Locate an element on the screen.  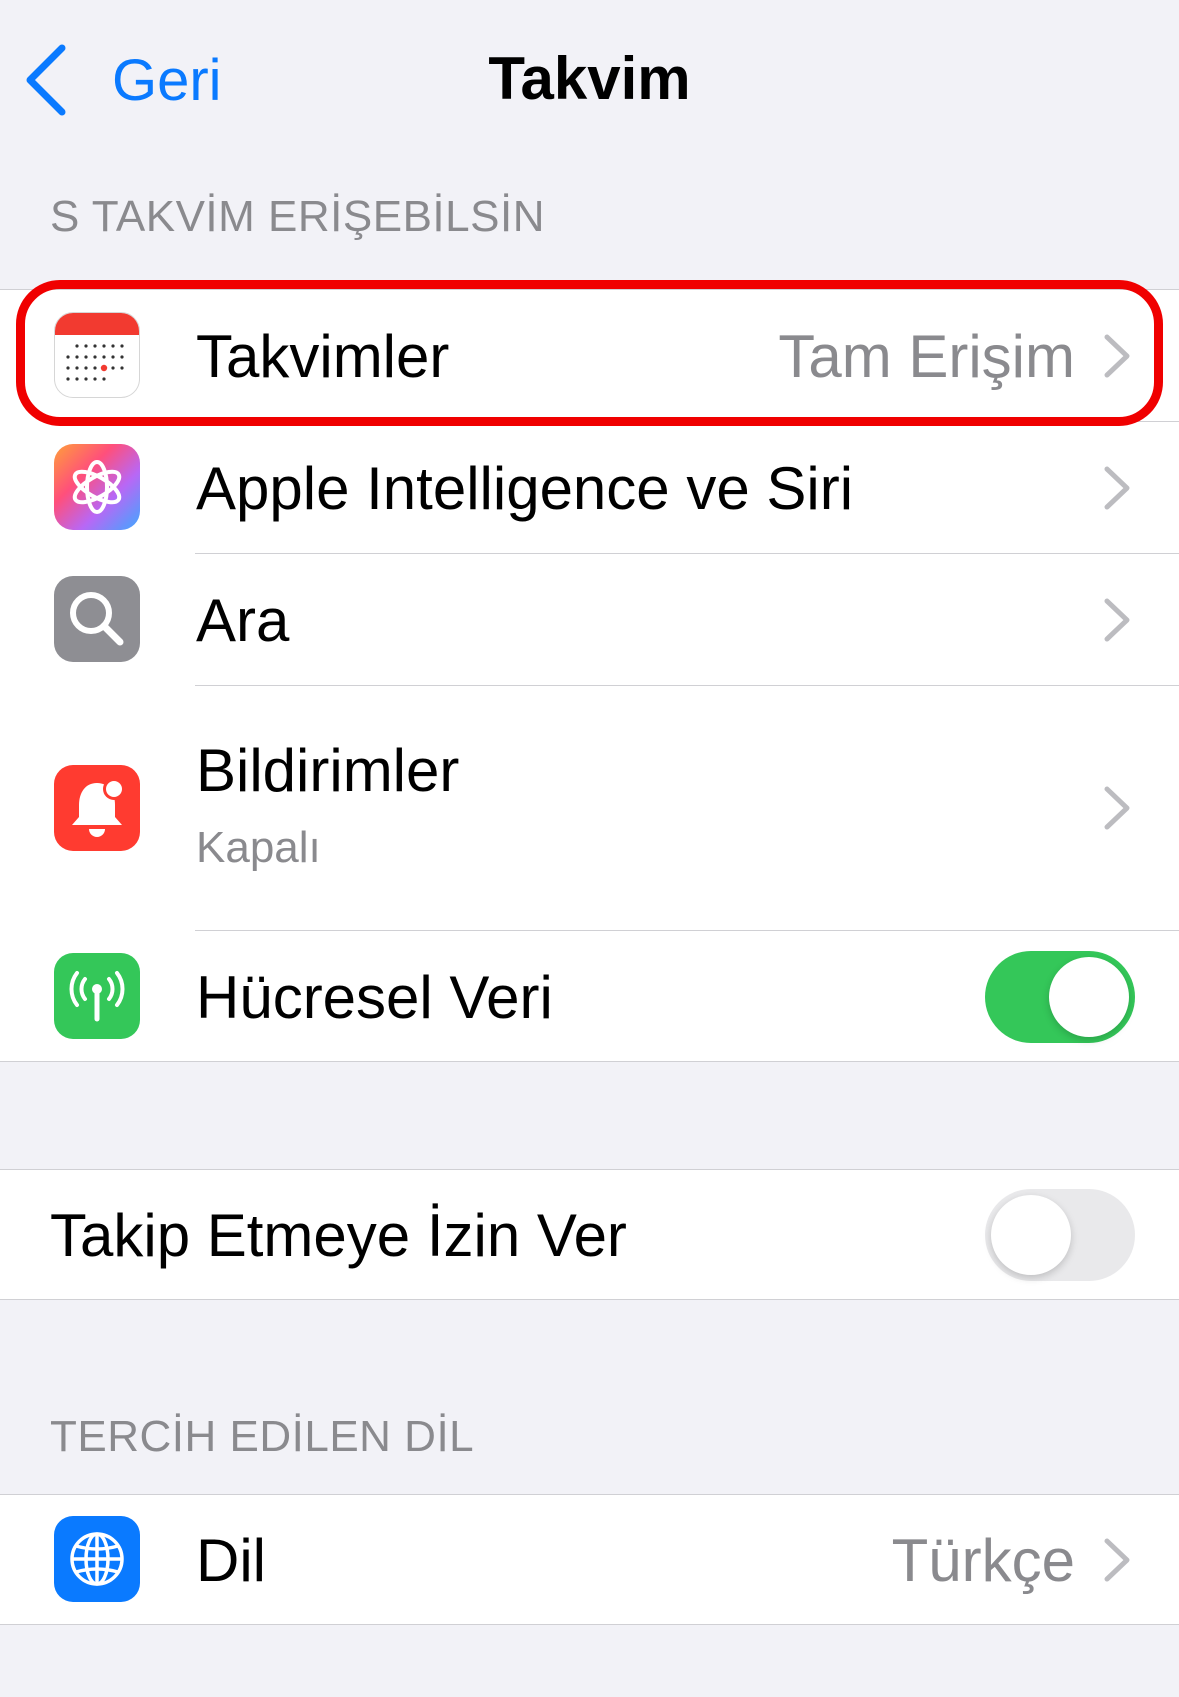
row-search: Ara is located at coordinates (589, 619).